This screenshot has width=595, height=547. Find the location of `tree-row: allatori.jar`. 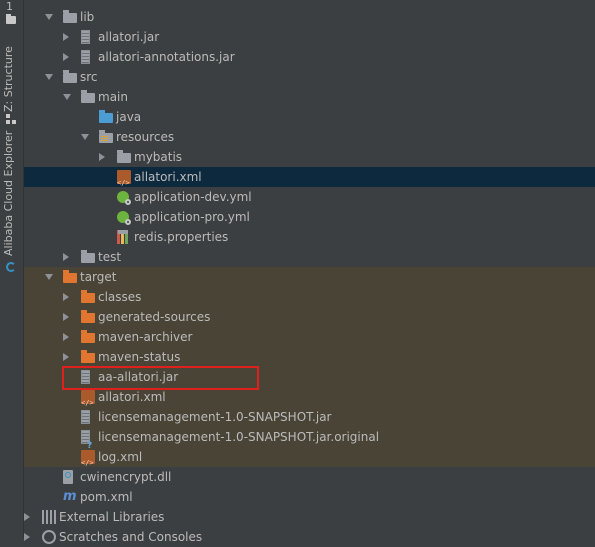

tree-row: allatori.jar is located at coordinates (309, 37).